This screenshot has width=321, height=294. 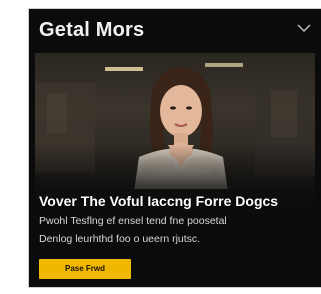 I want to click on card-title: Getal Mors, so click(x=92, y=30).